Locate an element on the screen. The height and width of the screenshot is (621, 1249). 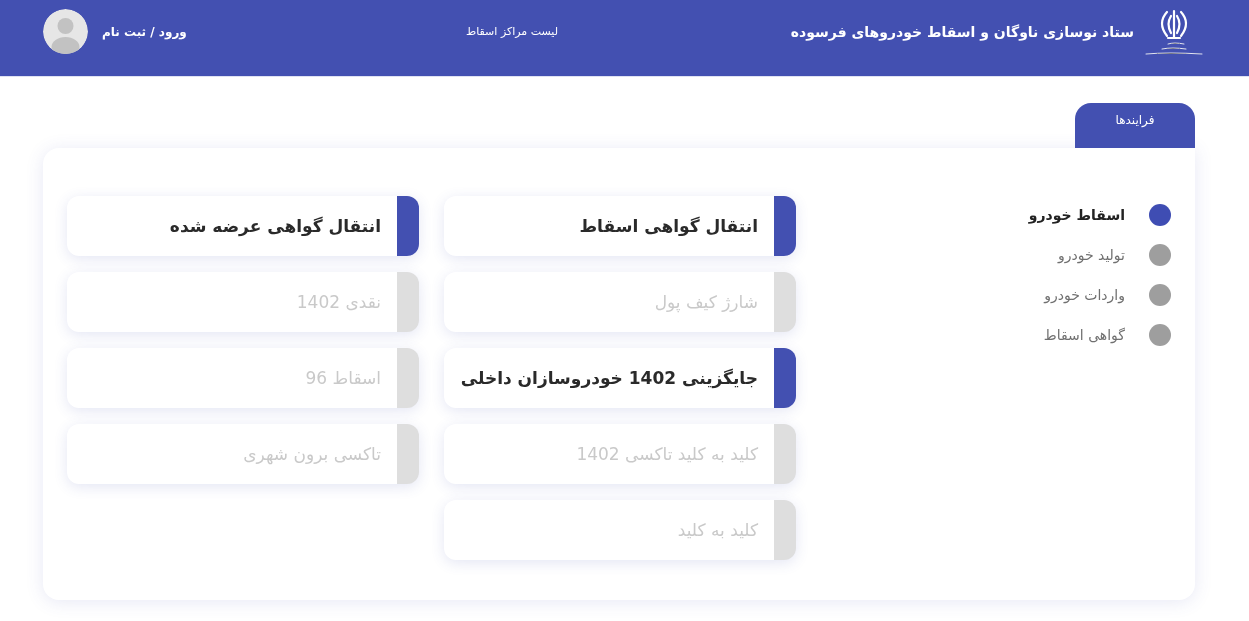
login-link: ورود / ثبت نام is located at coordinates (144, 31).